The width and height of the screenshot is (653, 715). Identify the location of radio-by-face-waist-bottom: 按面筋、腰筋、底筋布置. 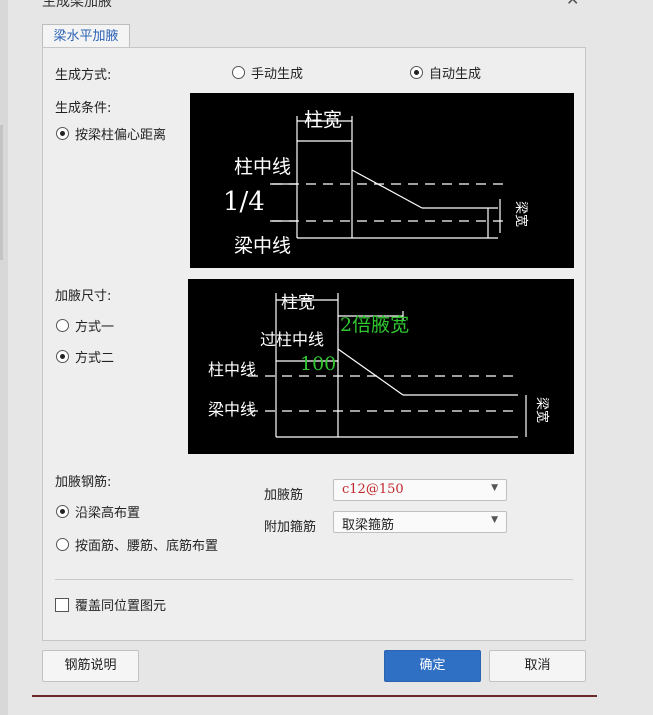
(137, 544).